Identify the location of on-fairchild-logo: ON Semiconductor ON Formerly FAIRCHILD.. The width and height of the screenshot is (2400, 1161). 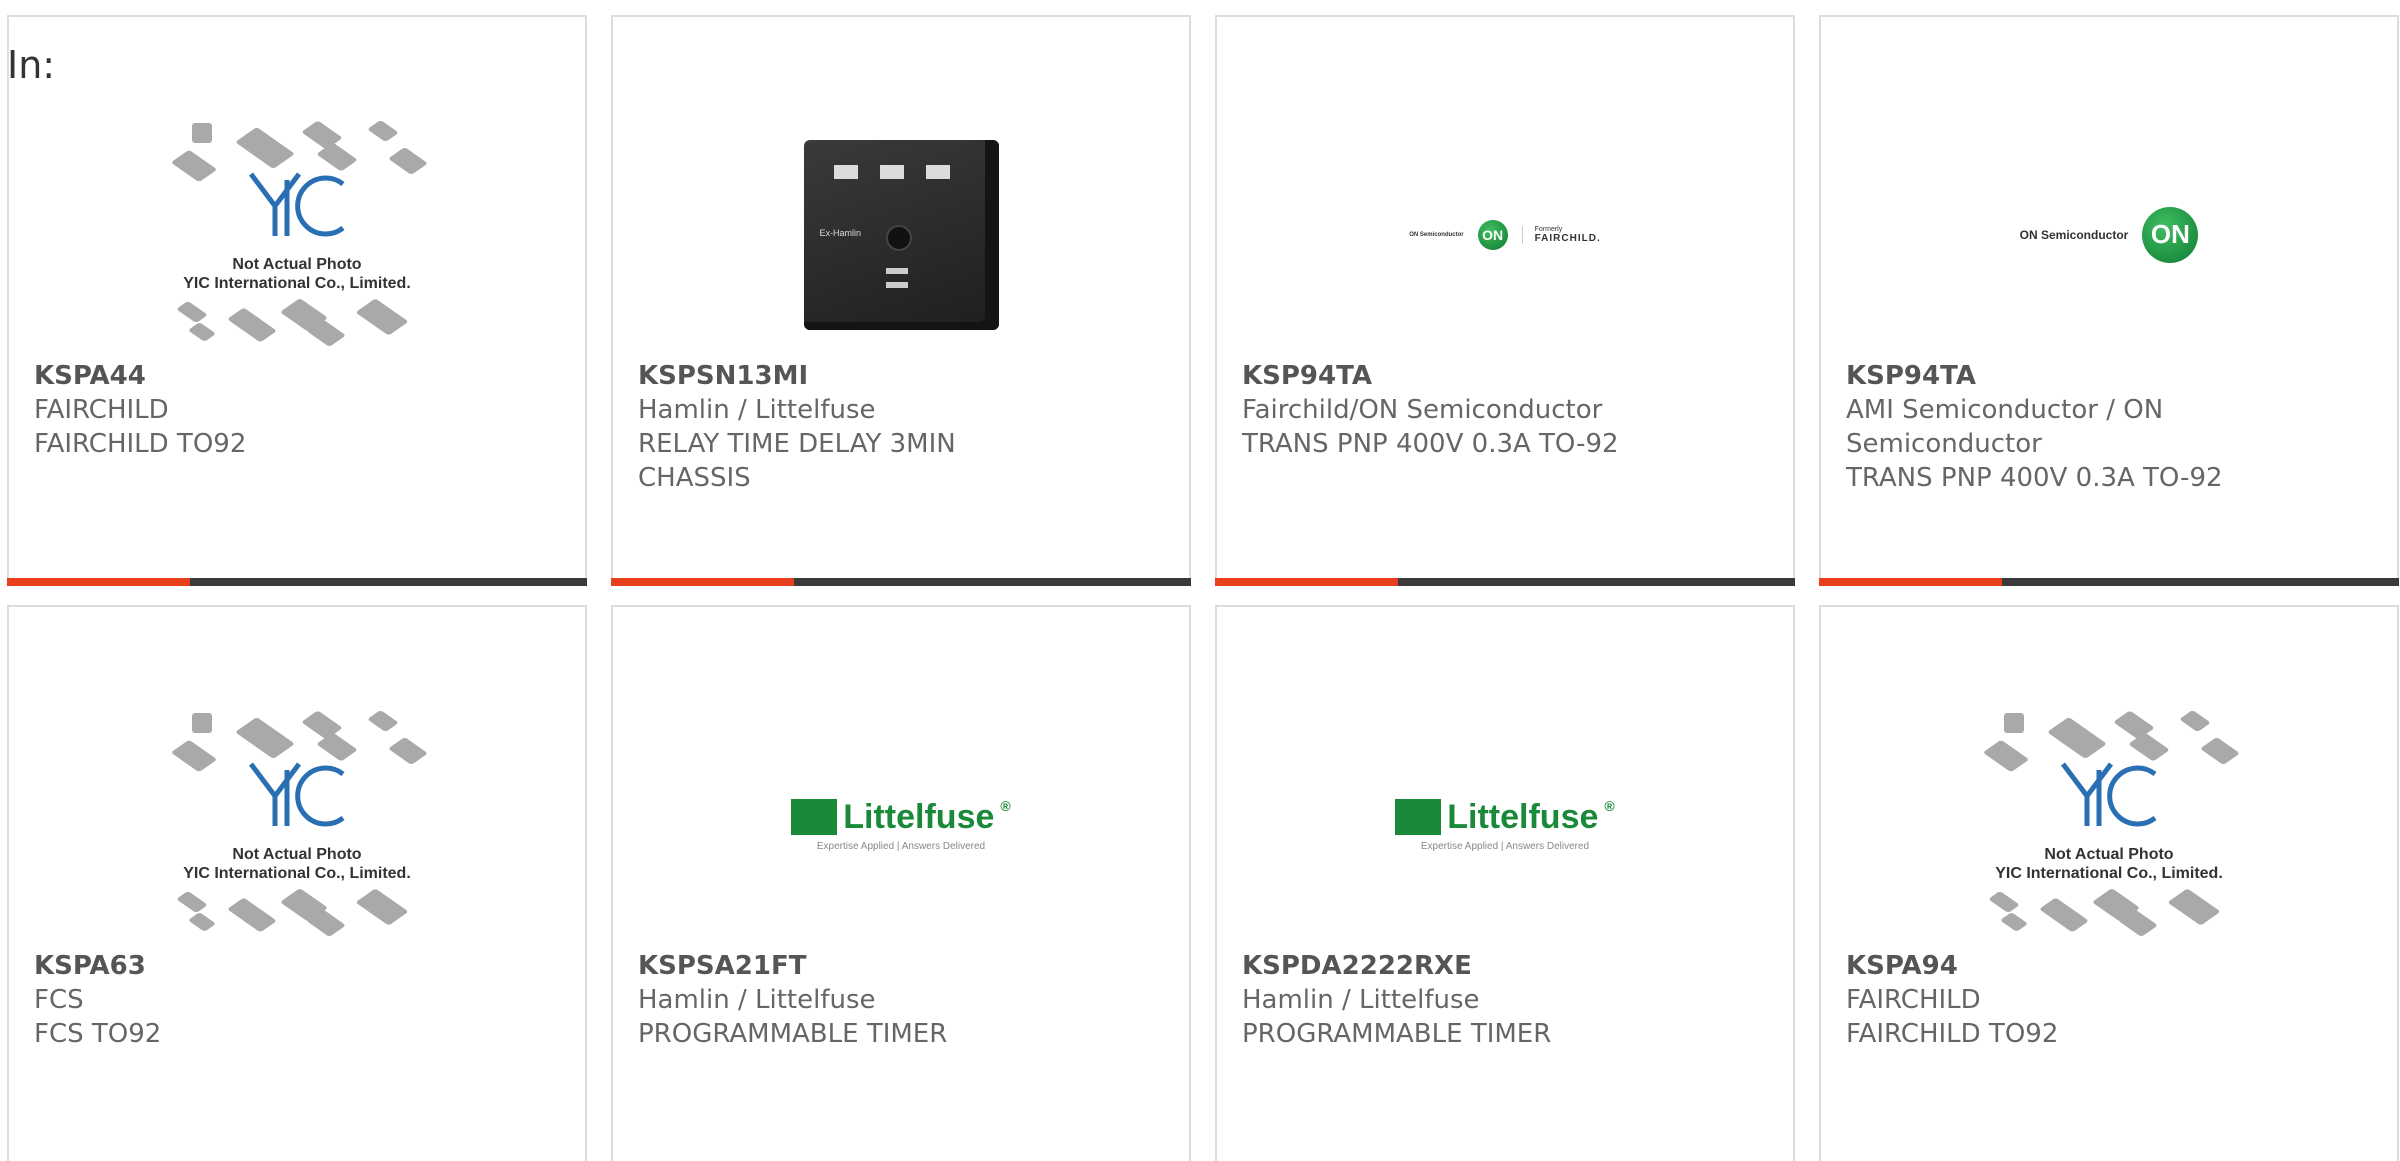
(1504, 234).